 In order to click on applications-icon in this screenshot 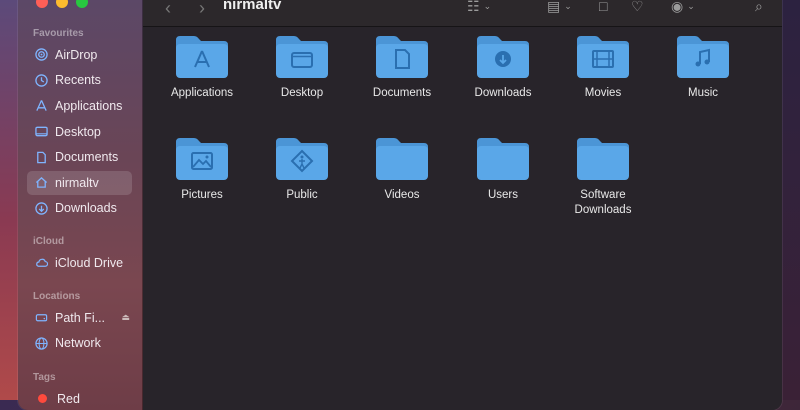, I will do `click(41, 105)`.